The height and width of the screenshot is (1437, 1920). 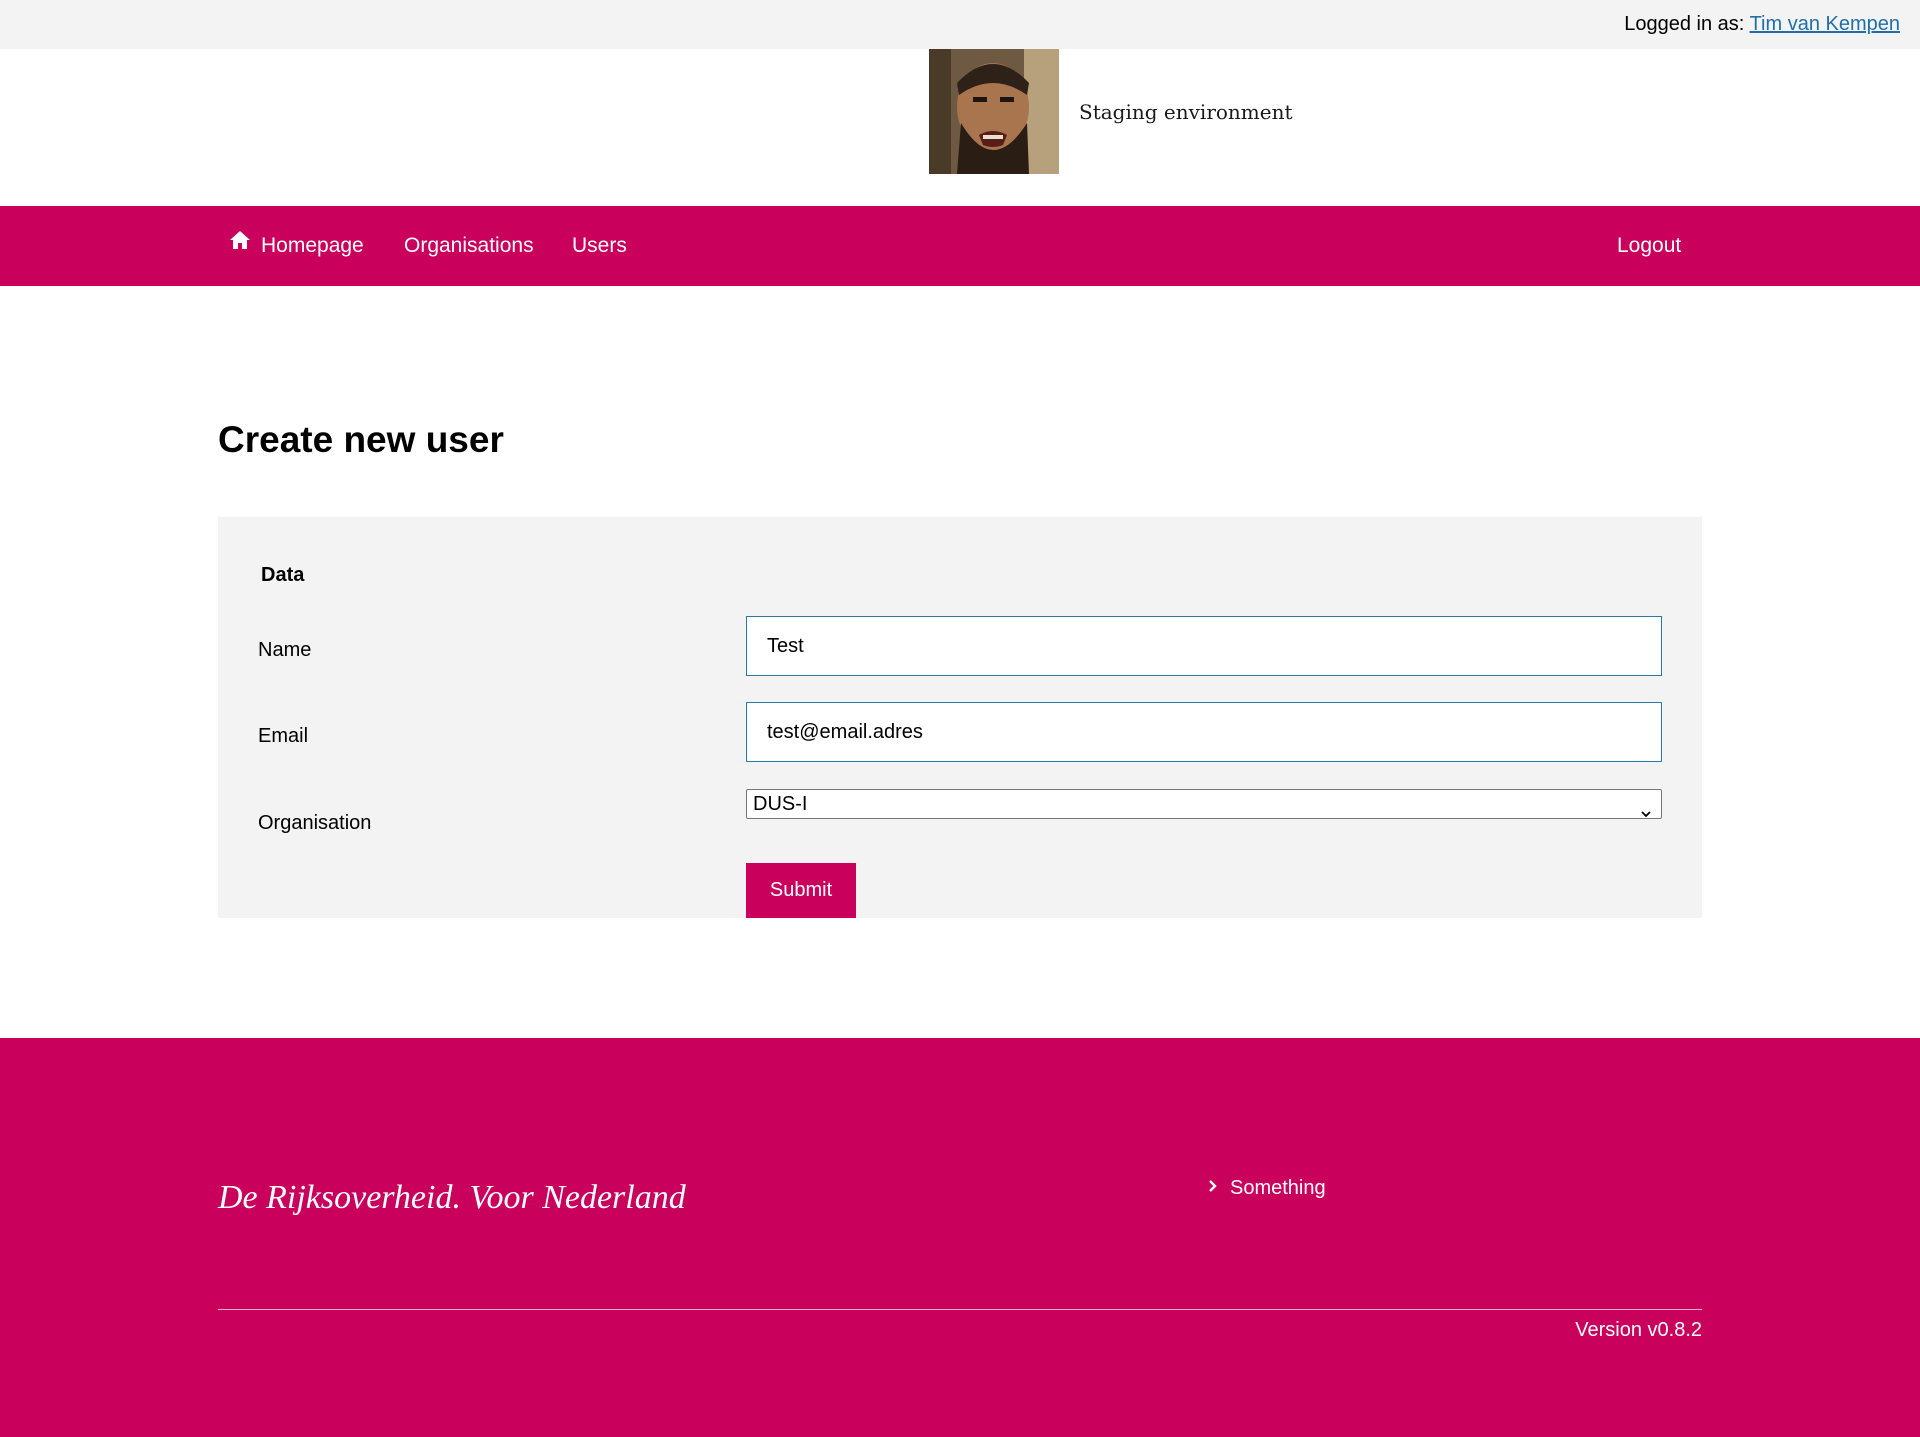 I want to click on organisation-selected-value: DUS-I, so click(x=780, y=804).